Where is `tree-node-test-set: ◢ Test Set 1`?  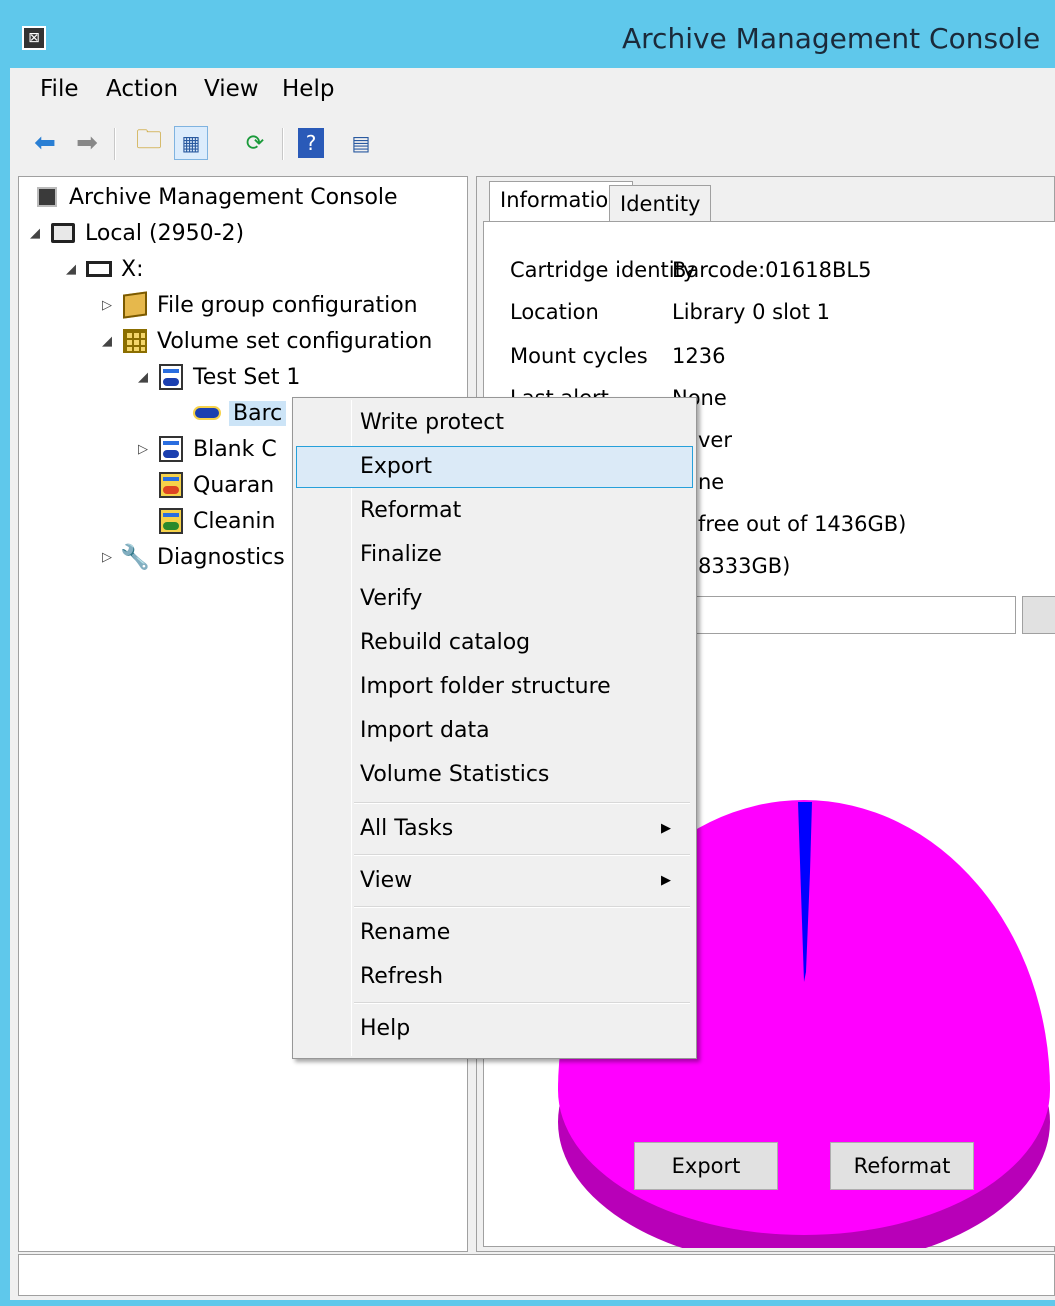
tree-node-test-set: ◢ Test Set 1 is located at coordinates (217, 377).